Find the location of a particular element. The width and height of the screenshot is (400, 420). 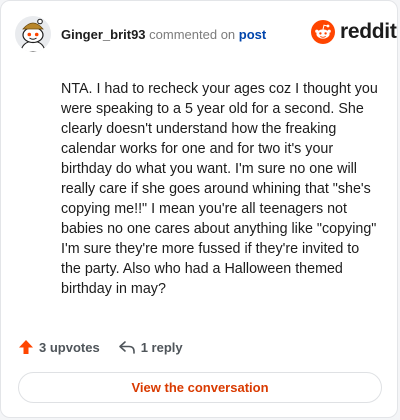

reply-button: 1 reply is located at coordinates (150, 347).